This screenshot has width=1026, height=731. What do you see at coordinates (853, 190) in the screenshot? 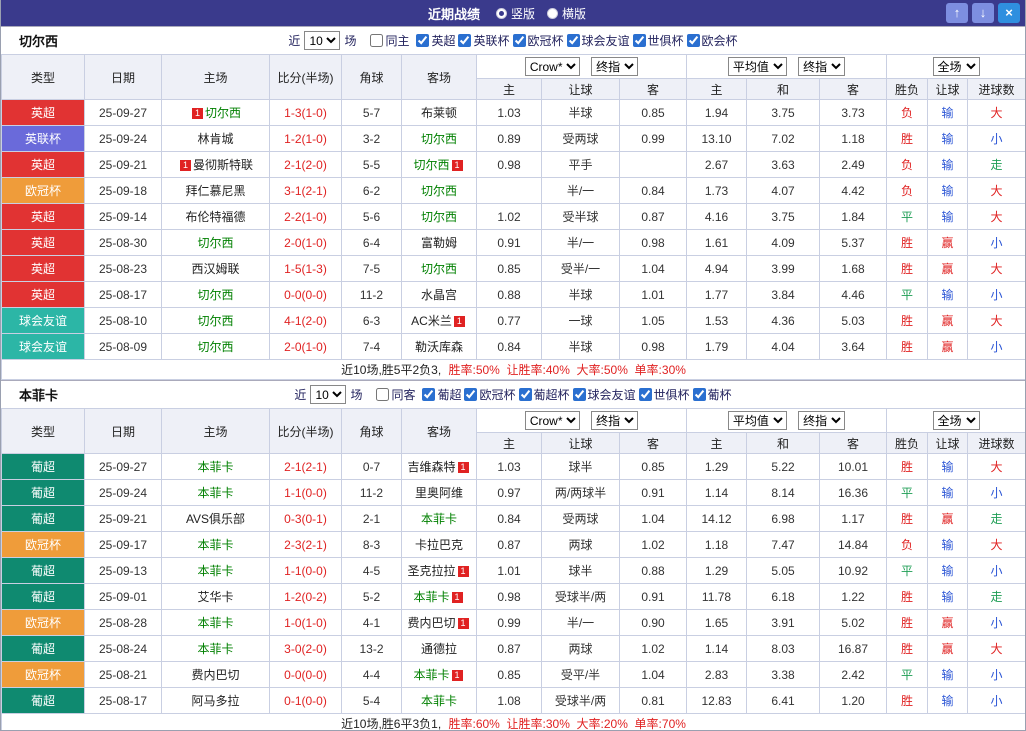
I see `euro-away-odds: 4.42` at bounding box center [853, 190].